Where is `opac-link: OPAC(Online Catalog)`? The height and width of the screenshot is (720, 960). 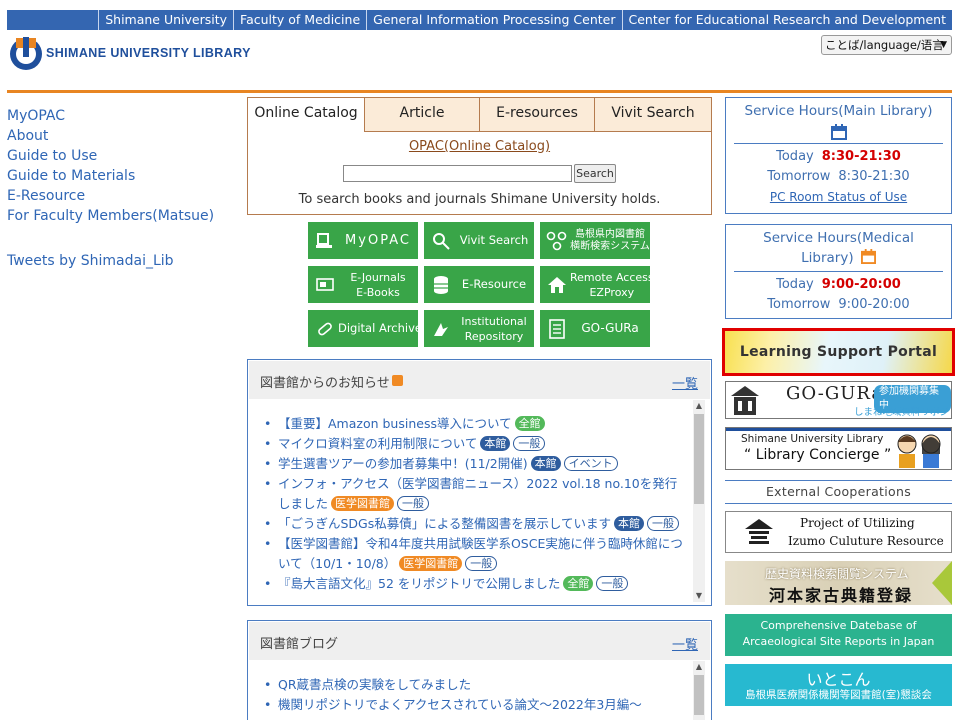
opac-link: OPAC(Online Catalog) is located at coordinates (479, 146).